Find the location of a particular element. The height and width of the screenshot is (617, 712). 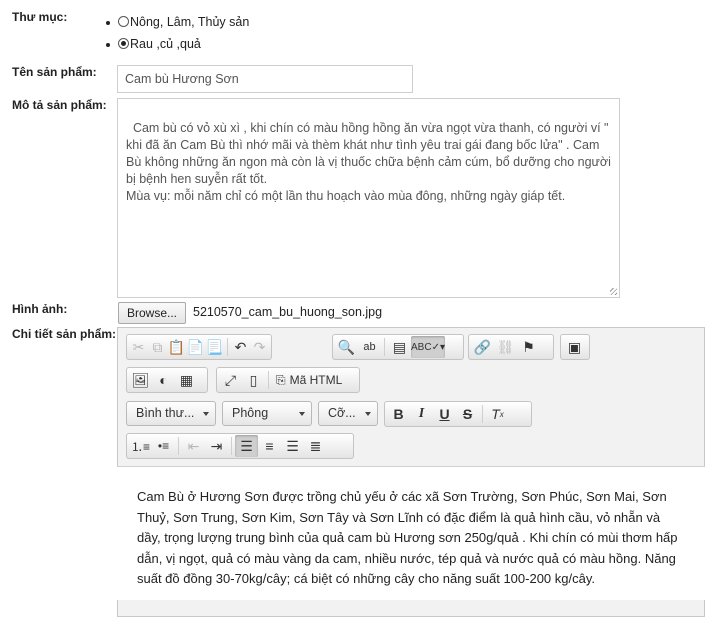

copy-icon: ⧉ is located at coordinates (157, 347).